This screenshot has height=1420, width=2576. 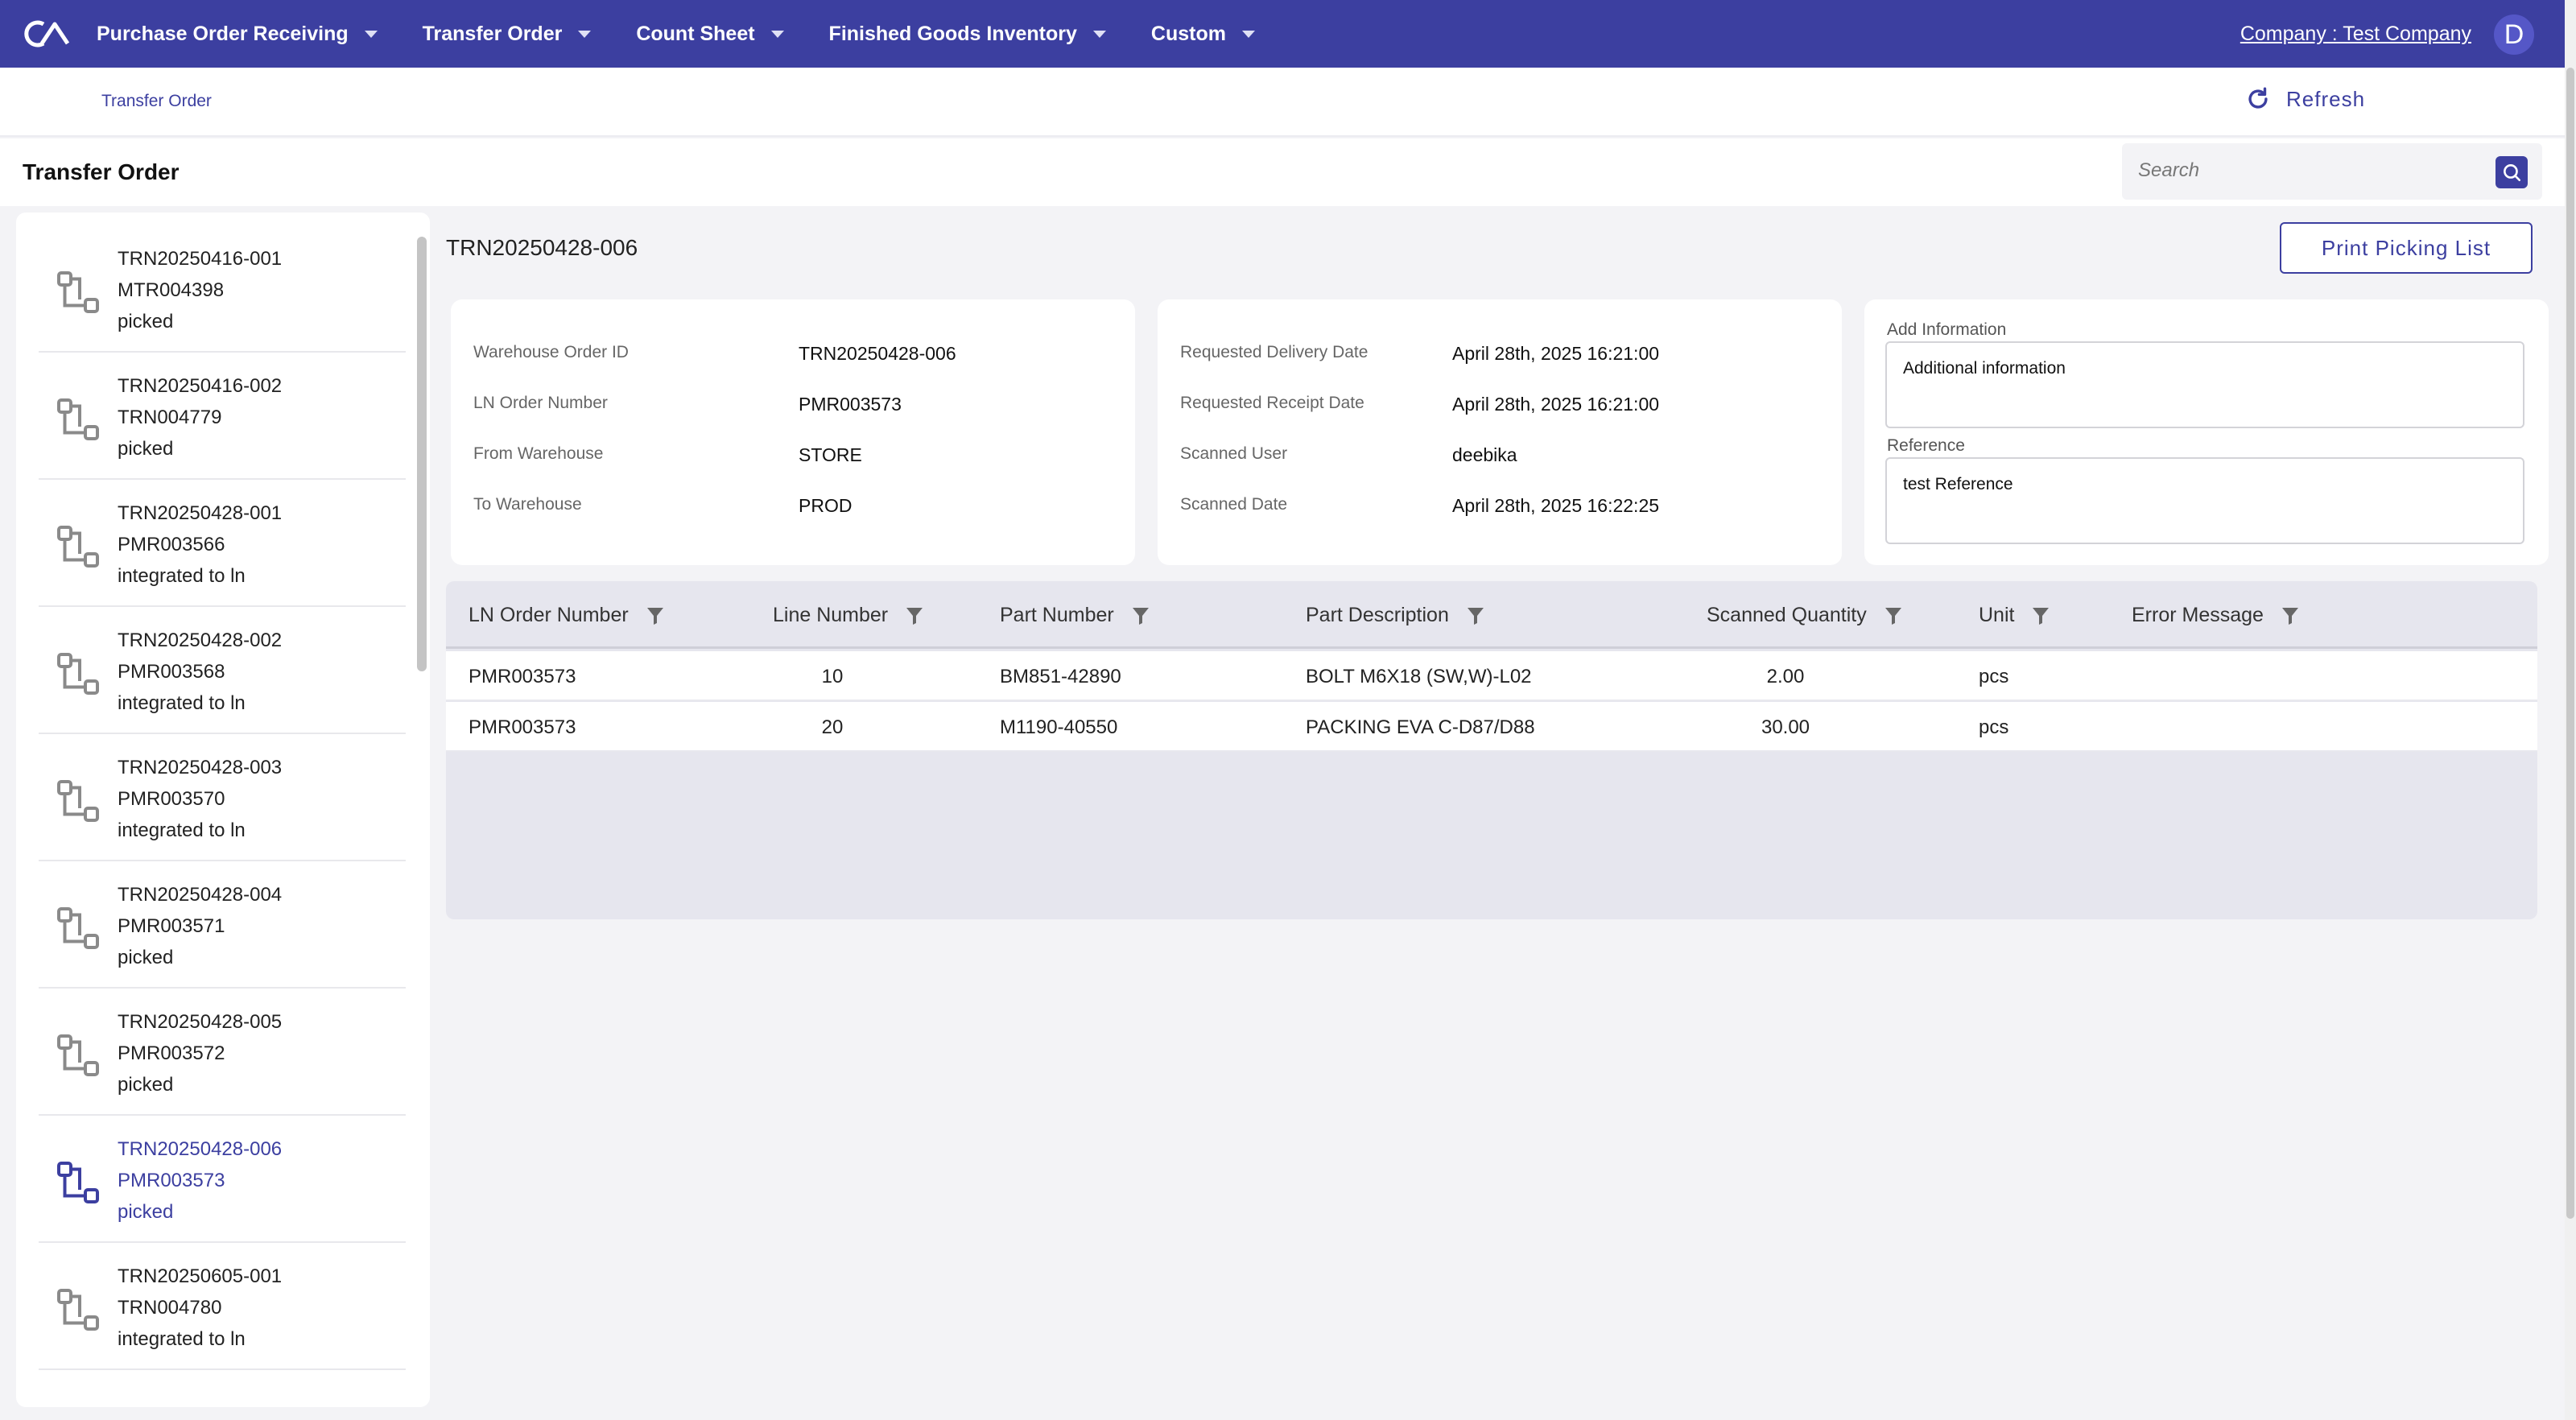 I want to click on list-item-id: TRN20250416-001, so click(x=200, y=259).